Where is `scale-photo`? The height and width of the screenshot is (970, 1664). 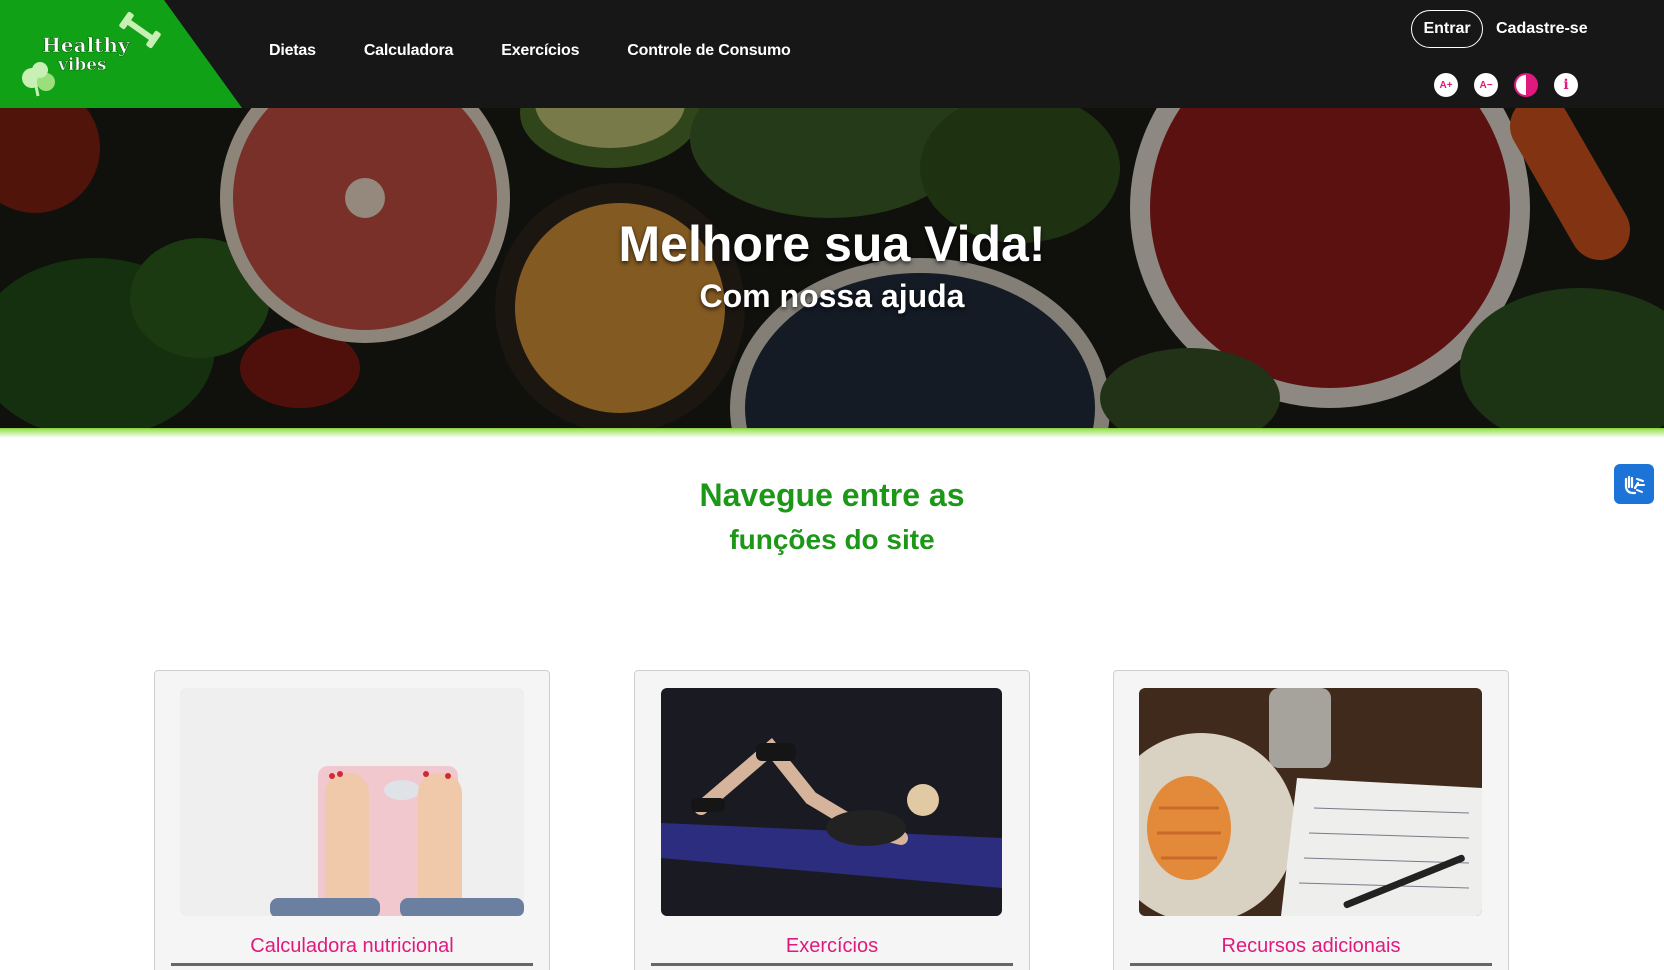
scale-photo is located at coordinates (352, 802).